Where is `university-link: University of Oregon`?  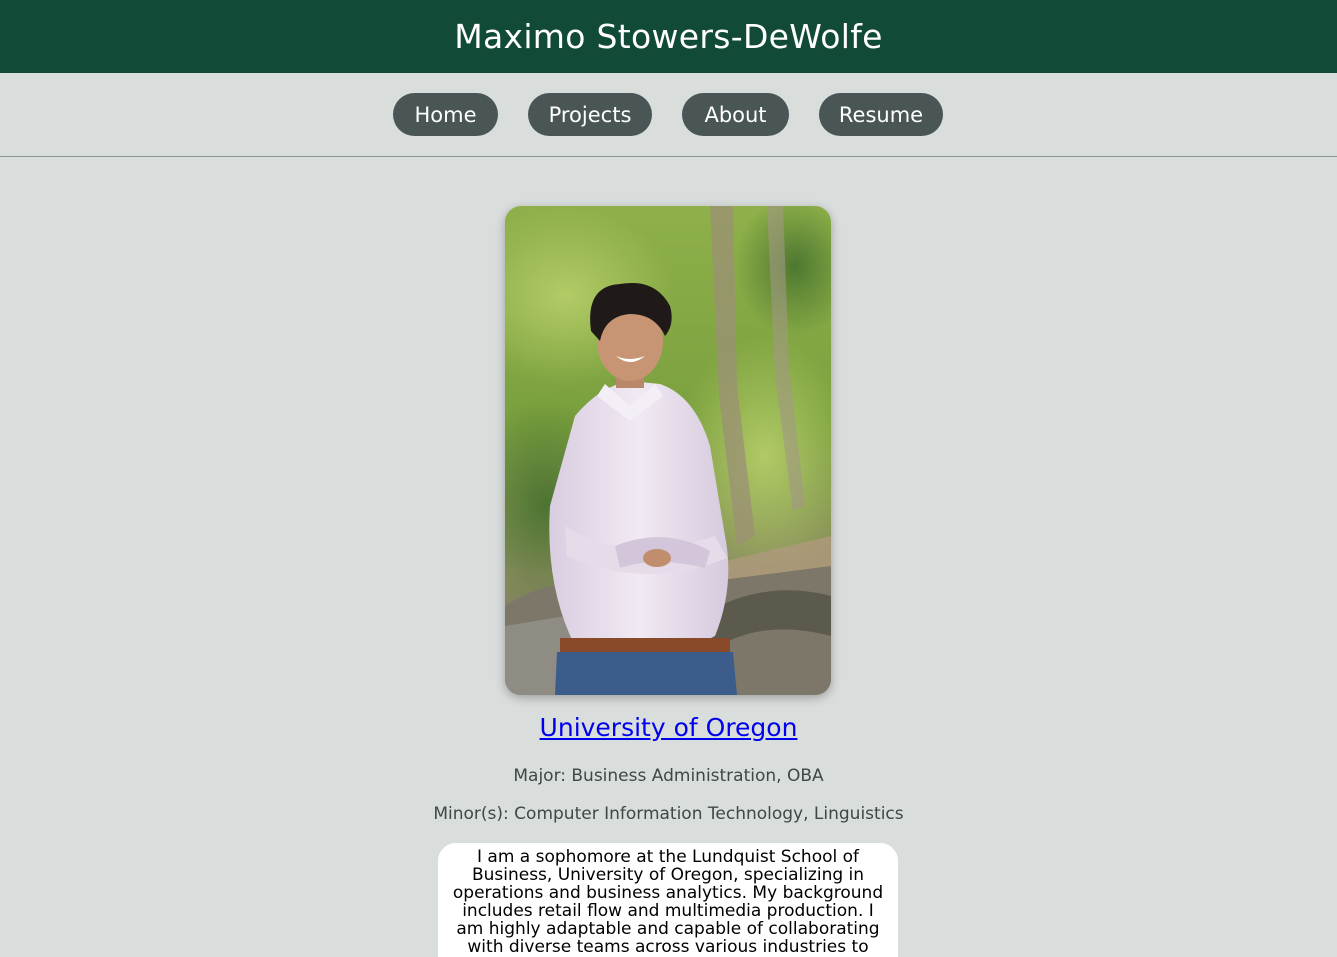 university-link: University of Oregon is located at coordinates (668, 727).